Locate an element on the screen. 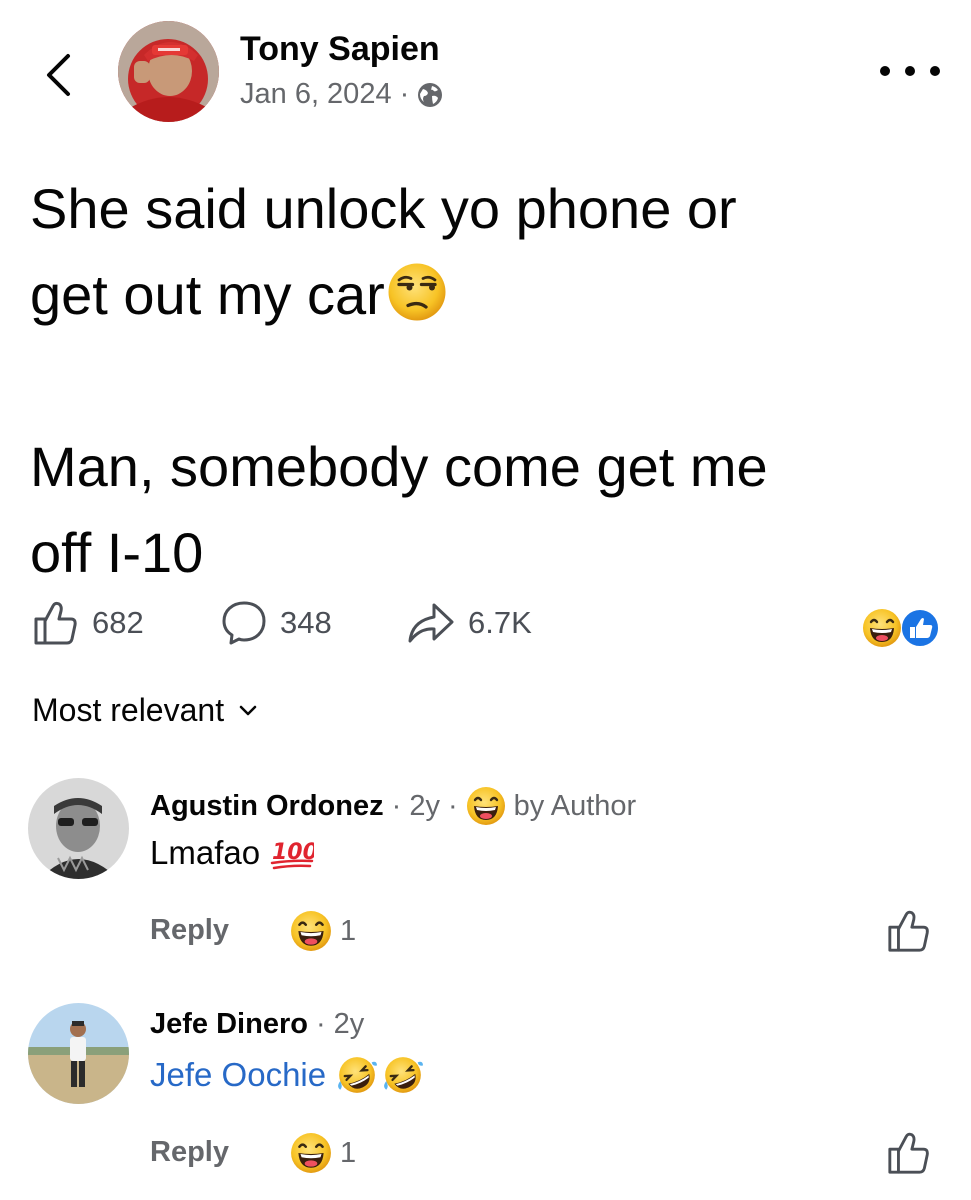  post-line: get out my car is located at coordinates (490, 295).